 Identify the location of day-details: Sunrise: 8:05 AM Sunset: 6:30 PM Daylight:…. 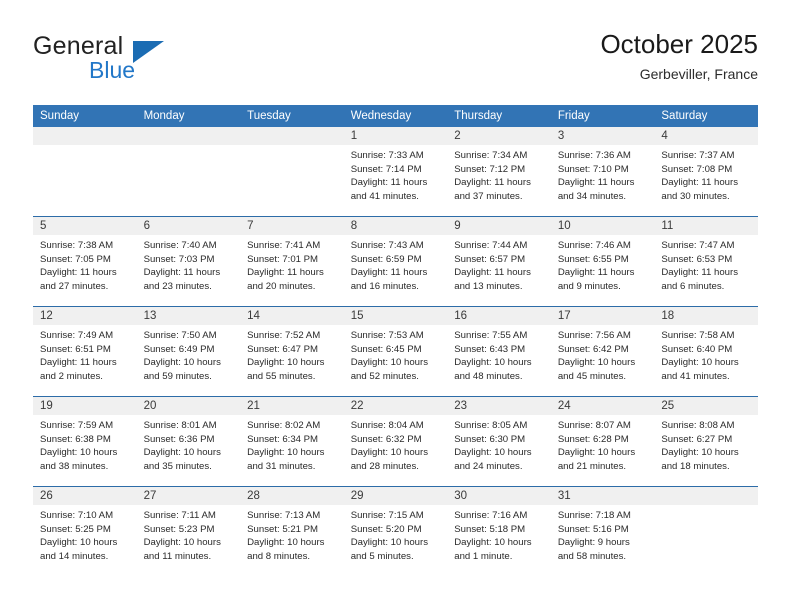
(499, 444).